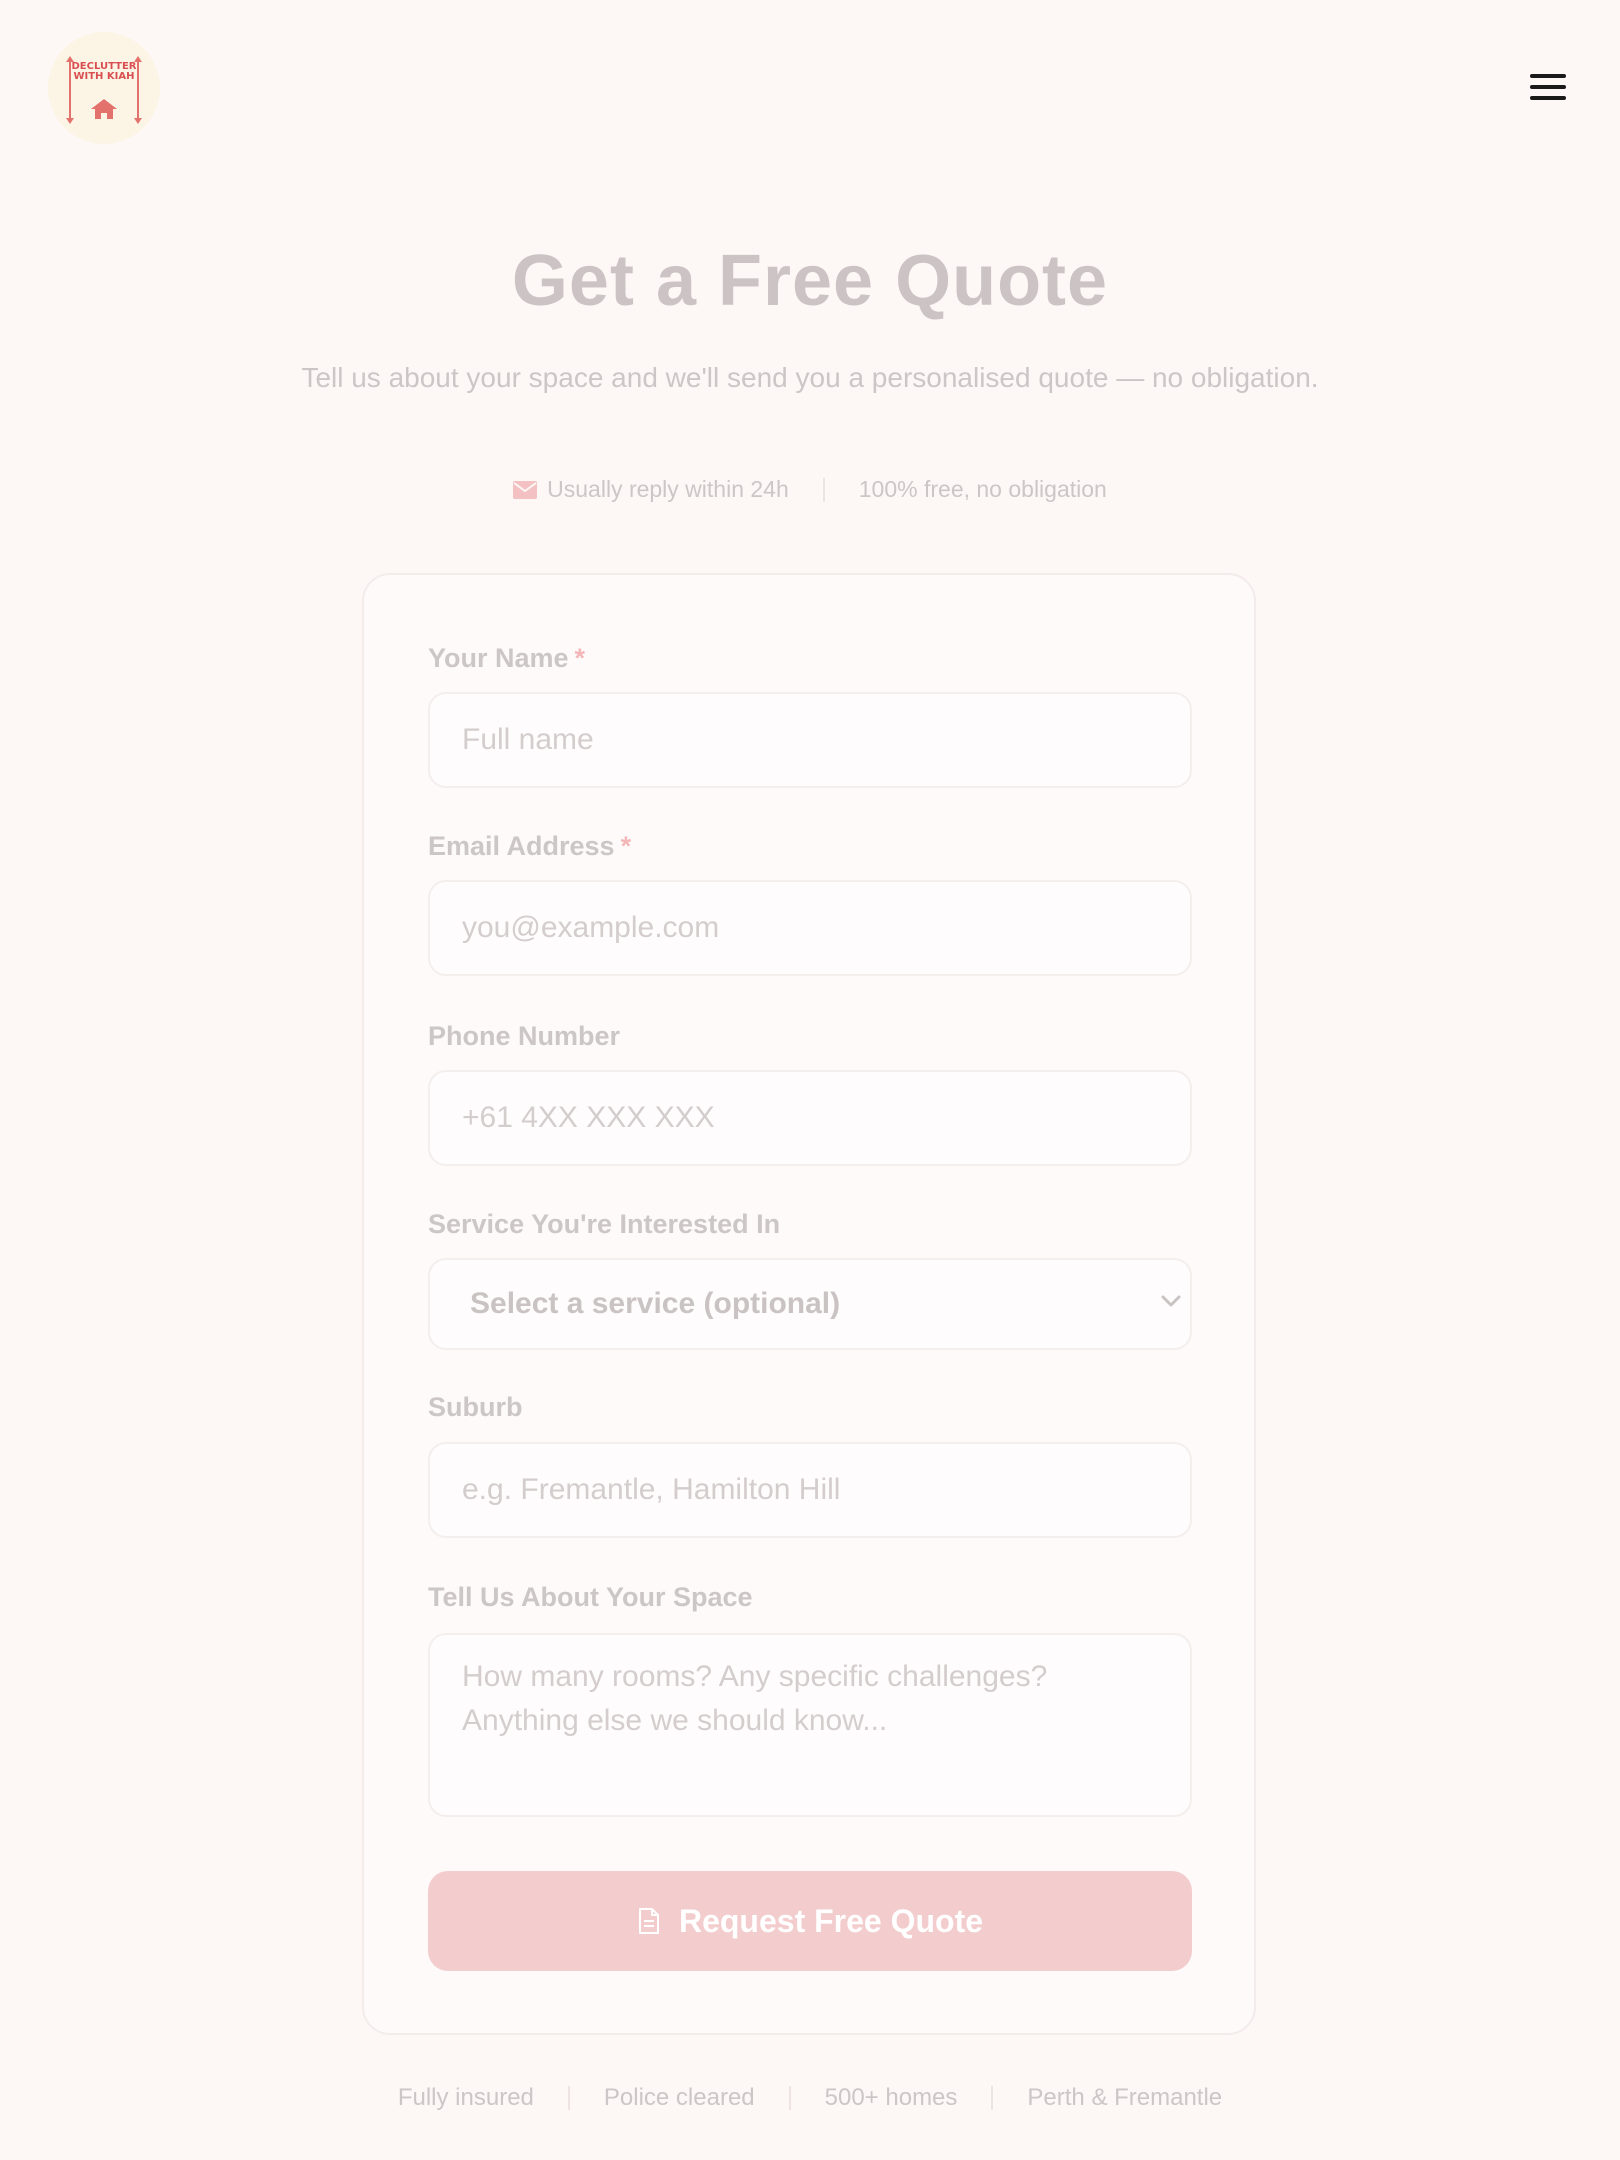  What do you see at coordinates (810, 1118) in the screenshot?
I see `phone-input: +61 4XX XXX XXX` at bounding box center [810, 1118].